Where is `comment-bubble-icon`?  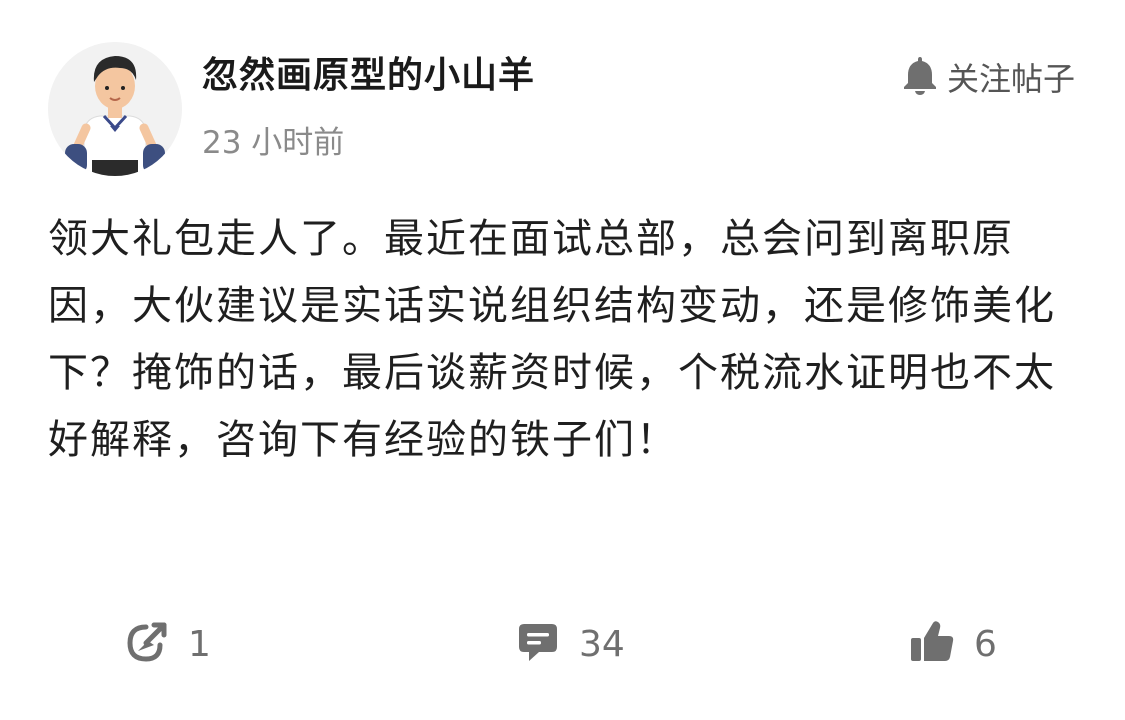
comment-bubble-icon is located at coordinates (538, 644).